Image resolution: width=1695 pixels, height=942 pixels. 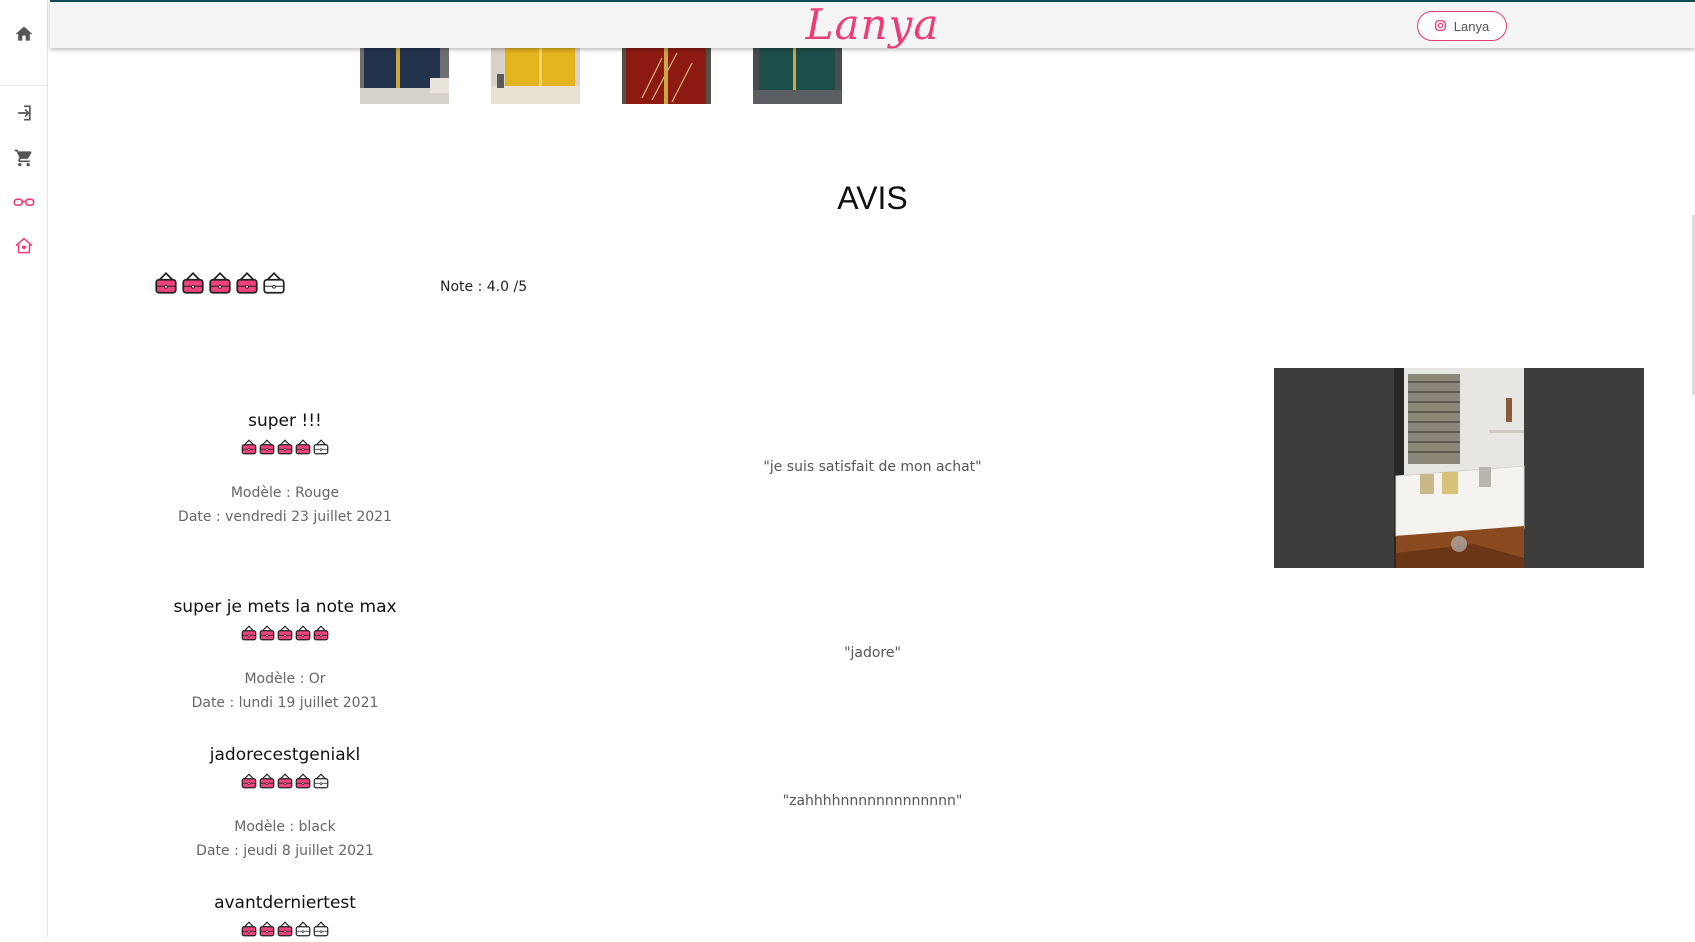 What do you see at coordinates (285, 421) in the screenshot?
I see `review-title: super !!!` at bounding box center [285, 421].